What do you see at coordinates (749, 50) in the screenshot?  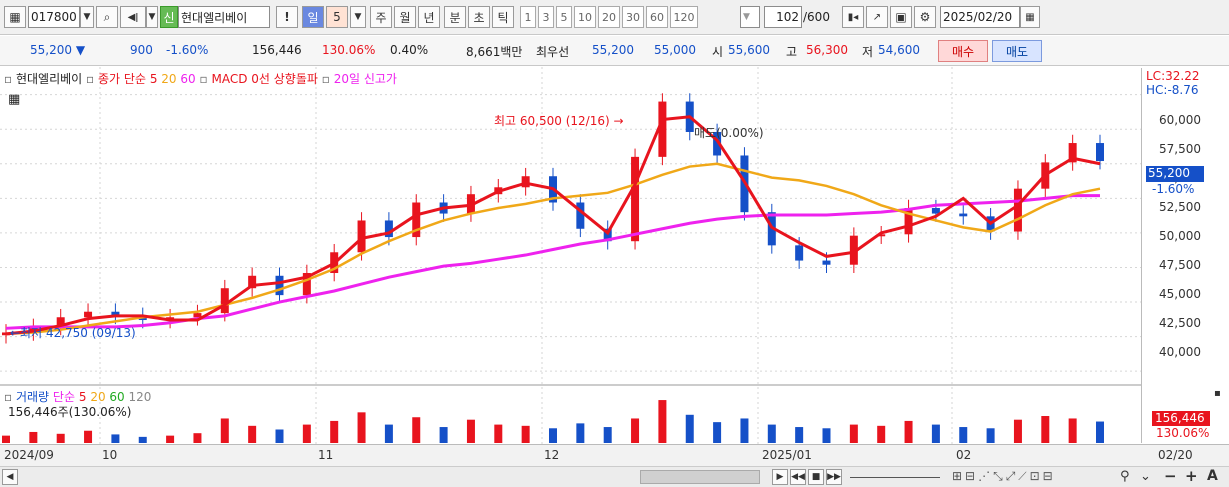 I see `open-value: 55,600` at bounding box center [749, 50].